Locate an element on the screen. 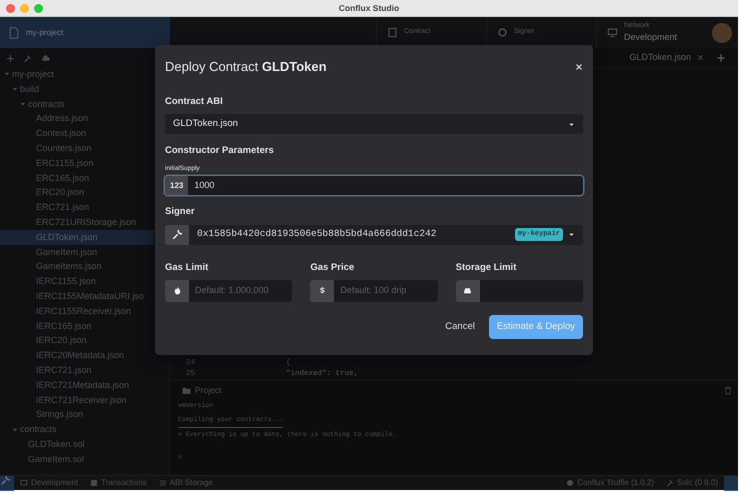 This screenshot has height=502, width=745. cancel-button: Cancel is located at coordinates (460, 327).